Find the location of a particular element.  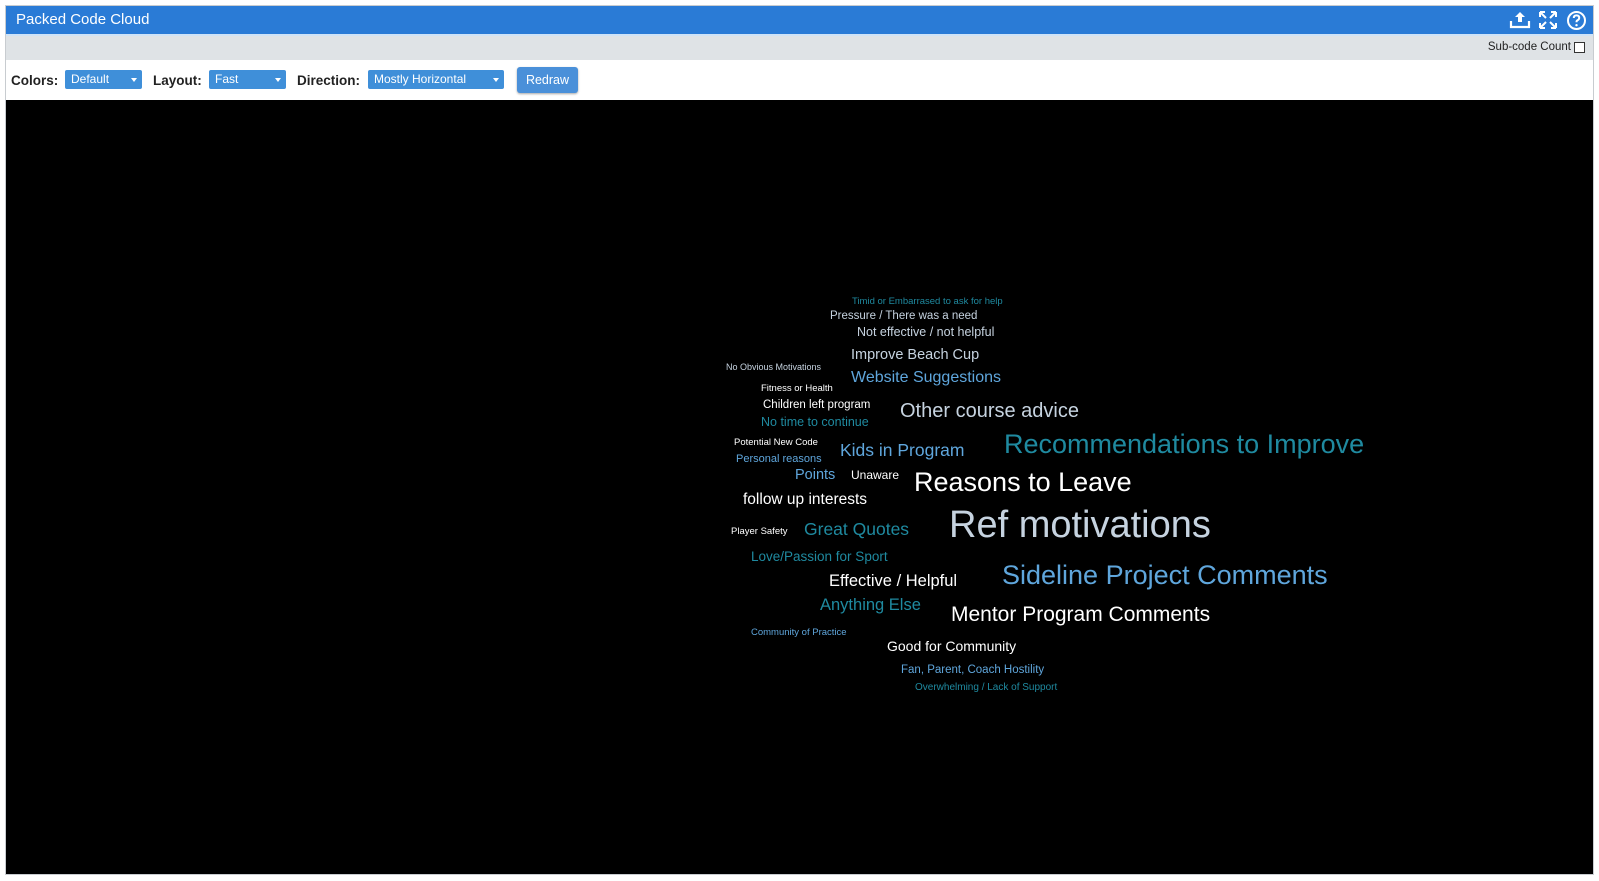

layout-label: Layout: is located at coordinates (177, 80).